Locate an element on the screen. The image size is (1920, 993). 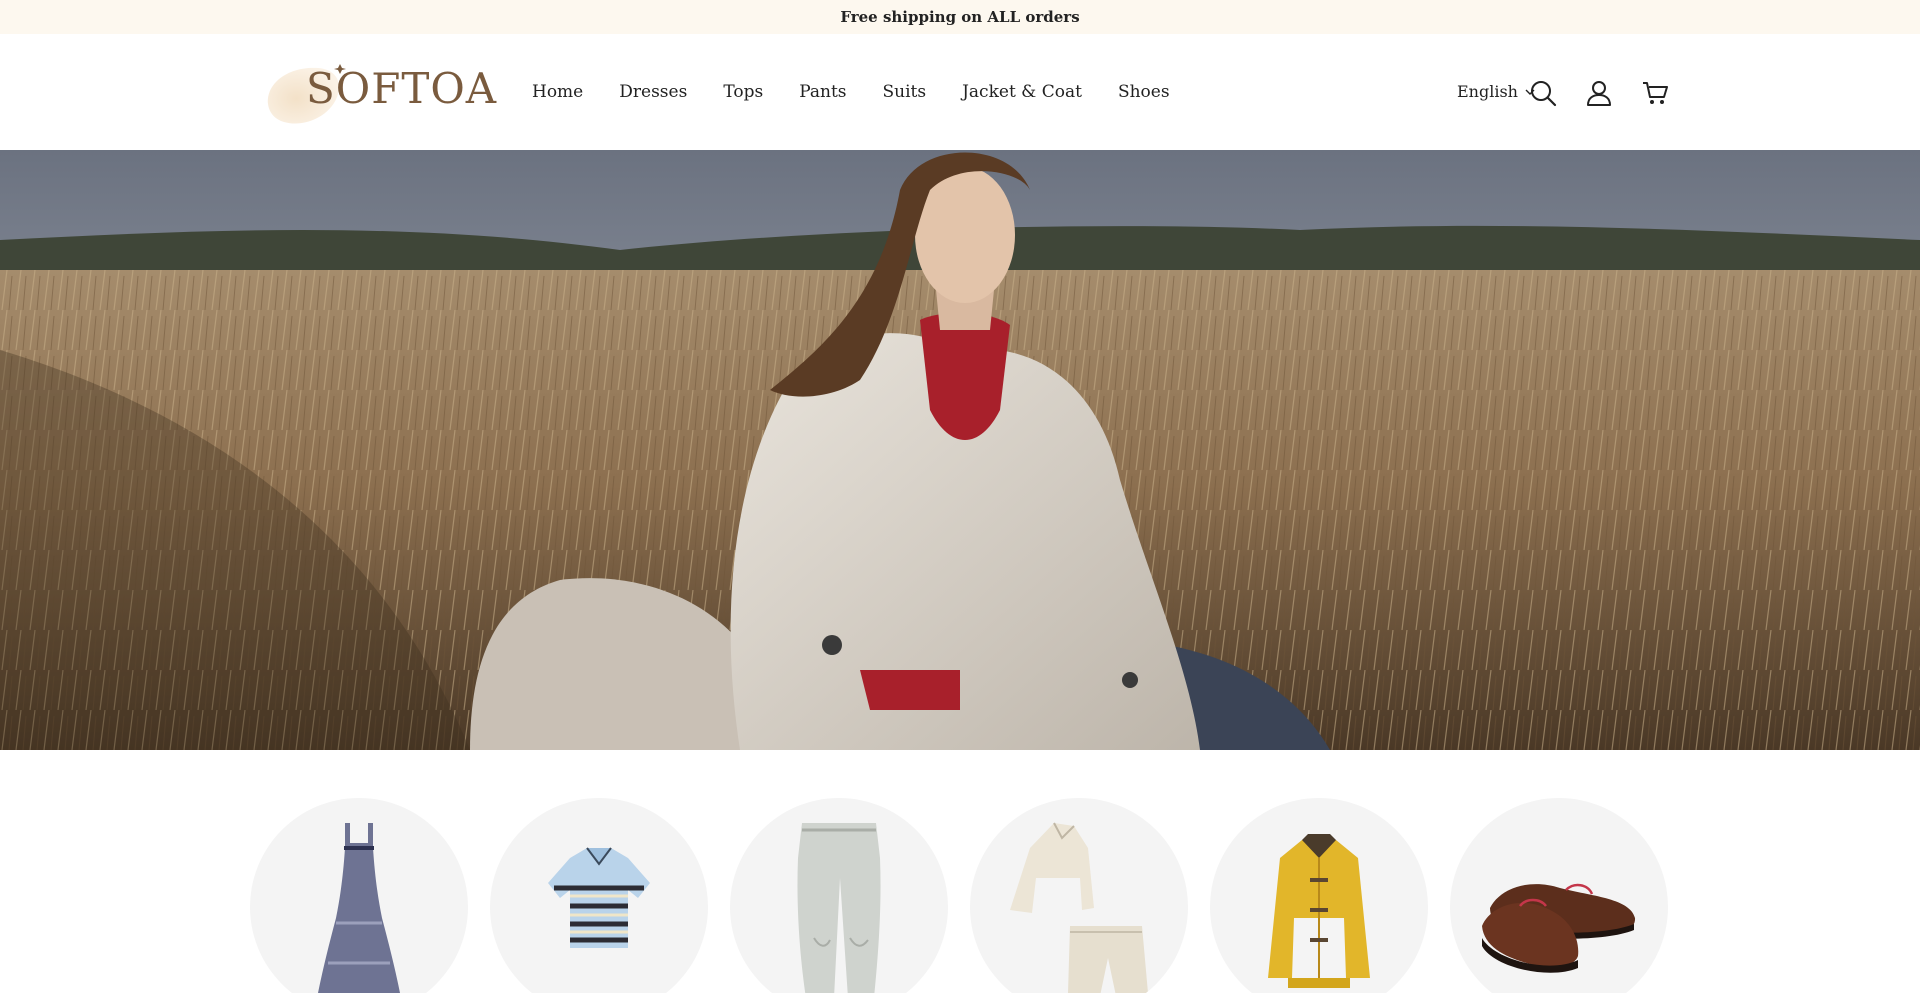
account-icon is located at coordinates (1599, 93).